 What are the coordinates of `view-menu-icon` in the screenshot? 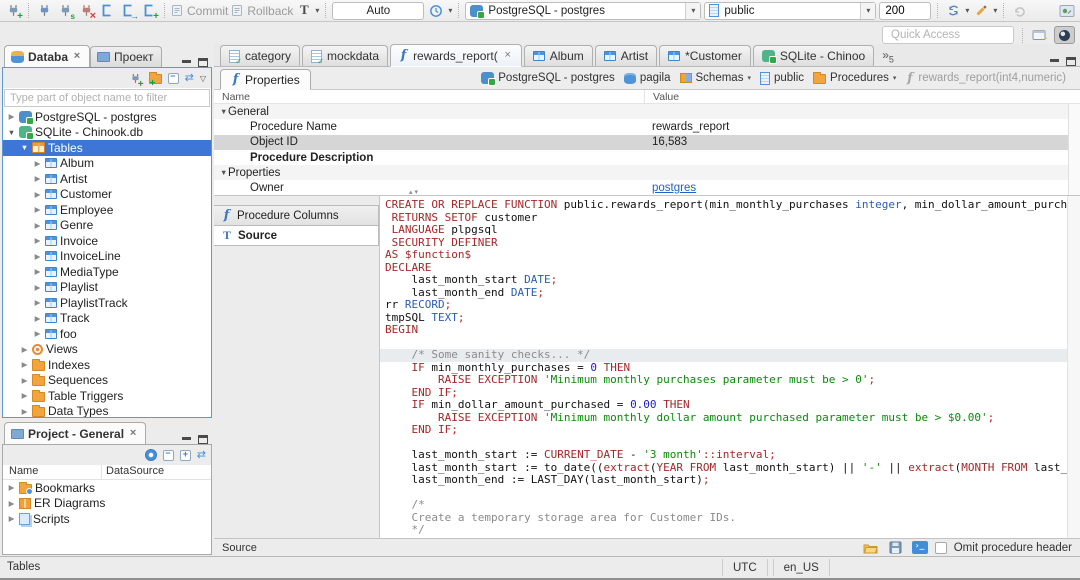 It's located at (203, 78).